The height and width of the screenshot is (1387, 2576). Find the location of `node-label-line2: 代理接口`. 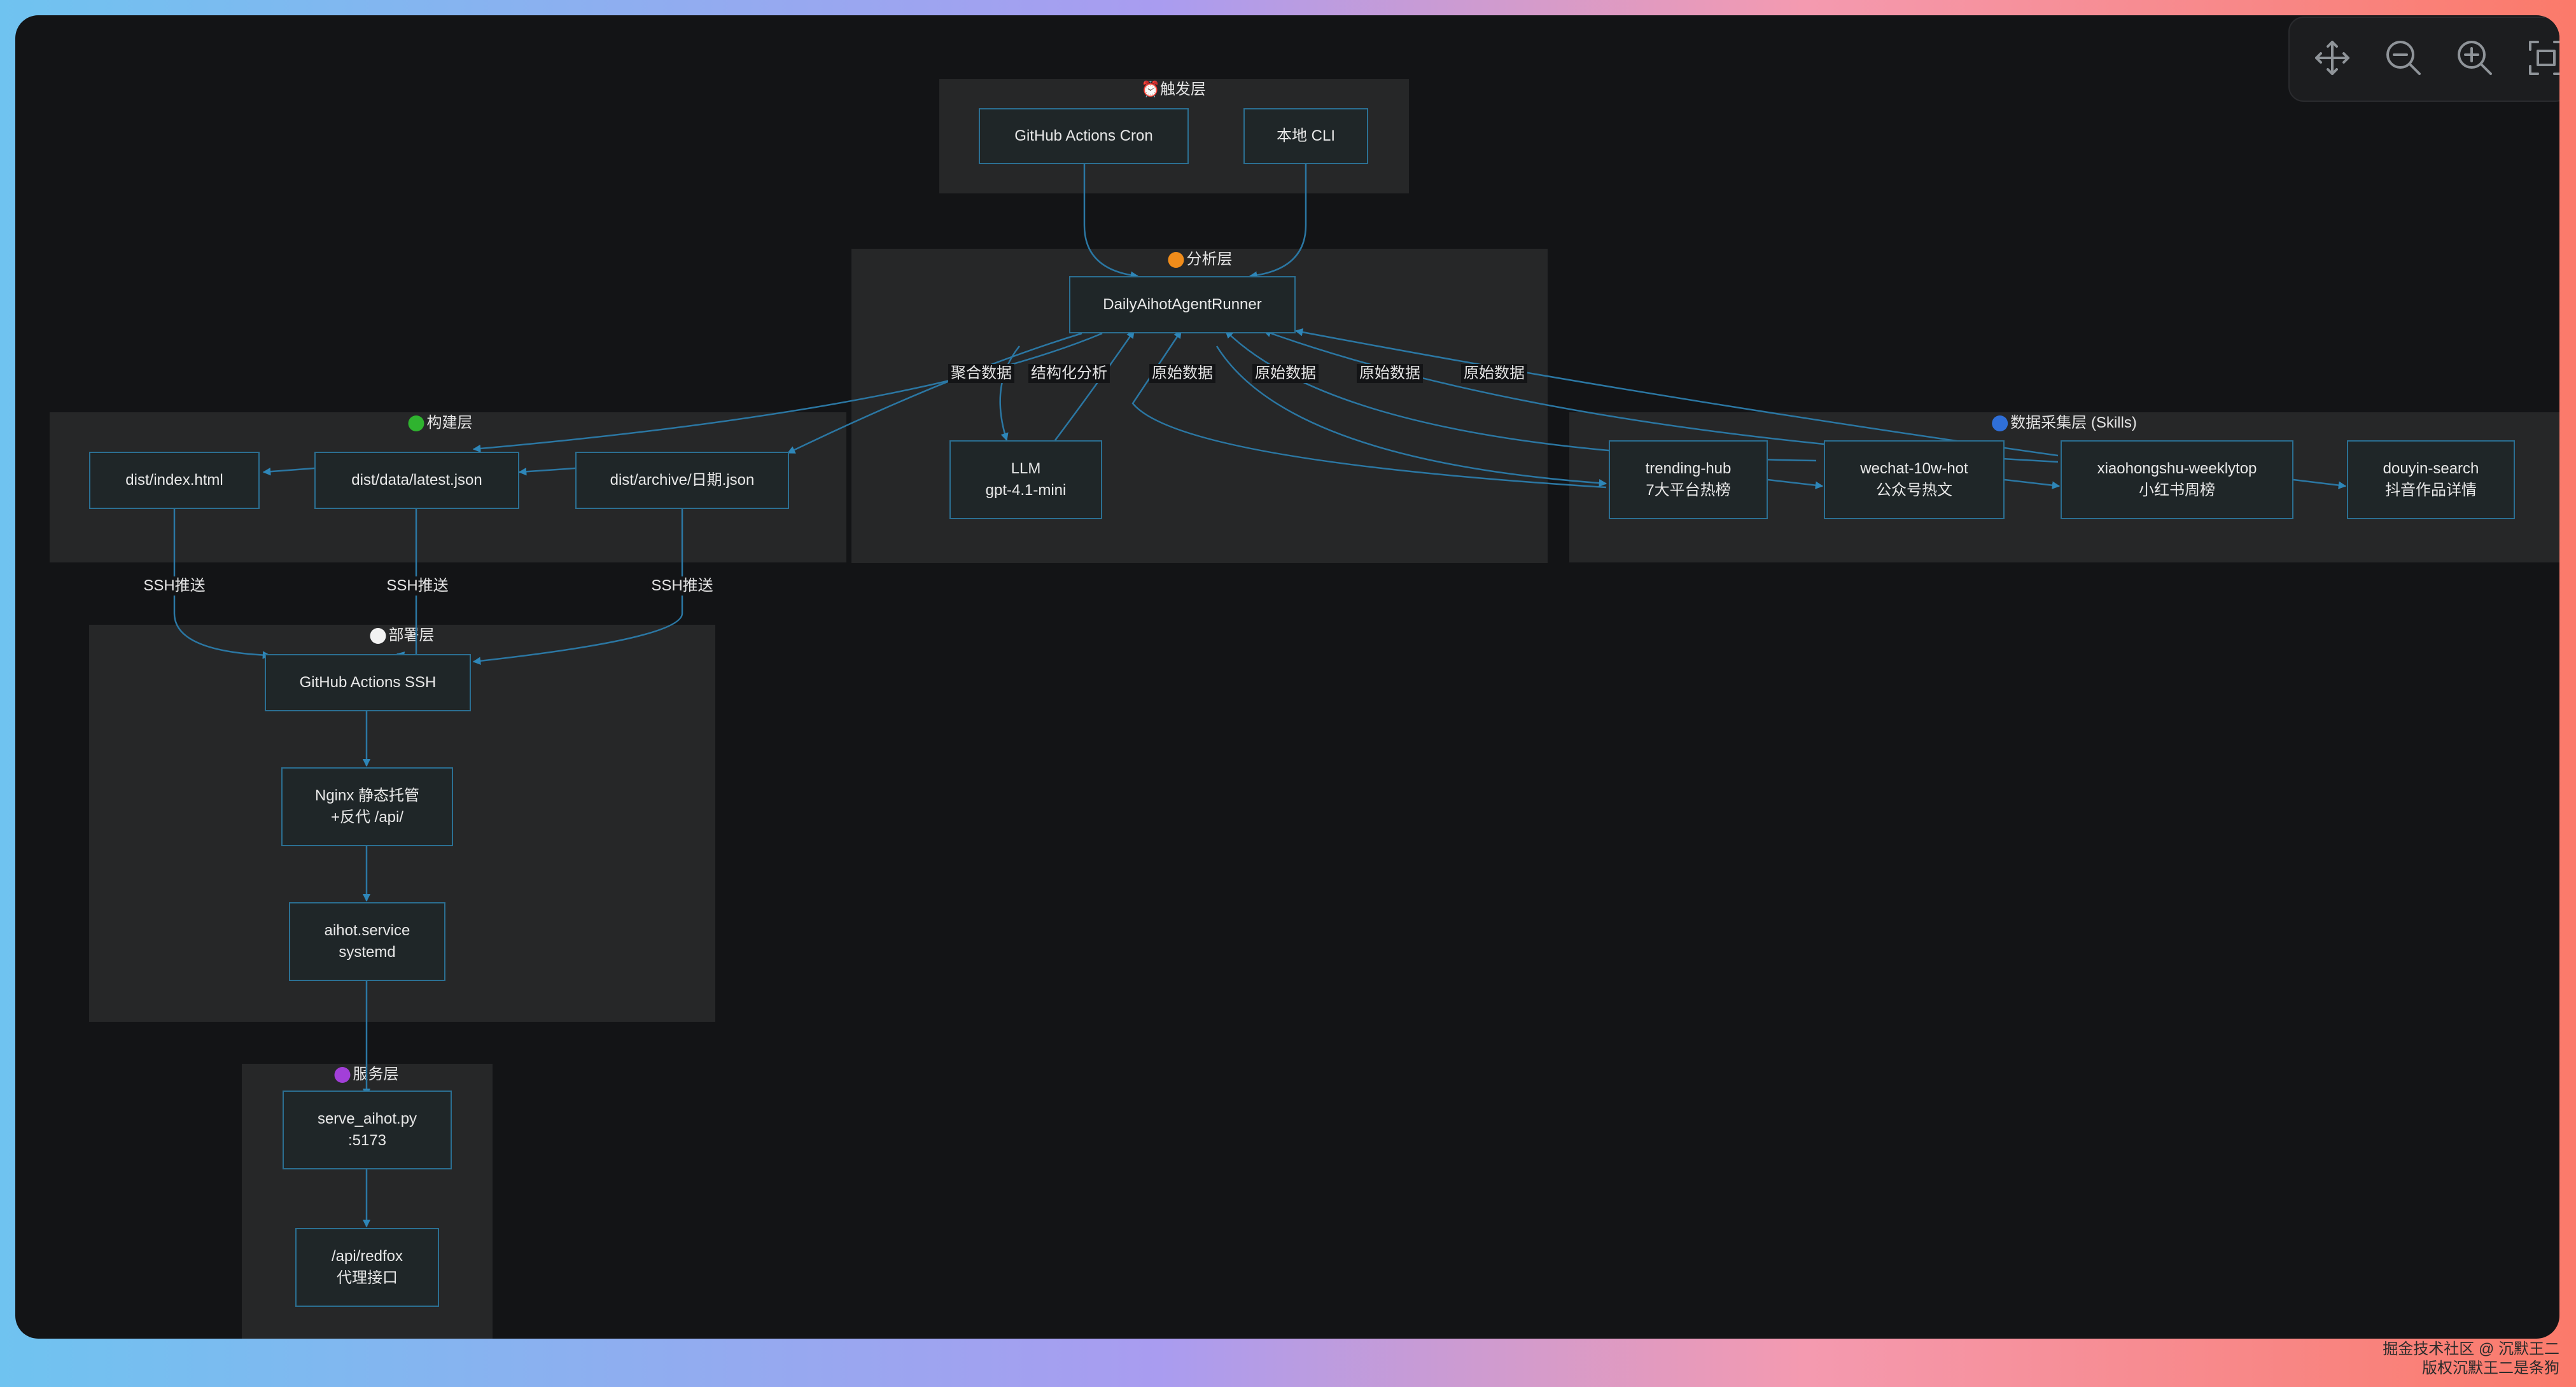

node-label-line2: 代理接口 is located at coordinates (367, 1277).